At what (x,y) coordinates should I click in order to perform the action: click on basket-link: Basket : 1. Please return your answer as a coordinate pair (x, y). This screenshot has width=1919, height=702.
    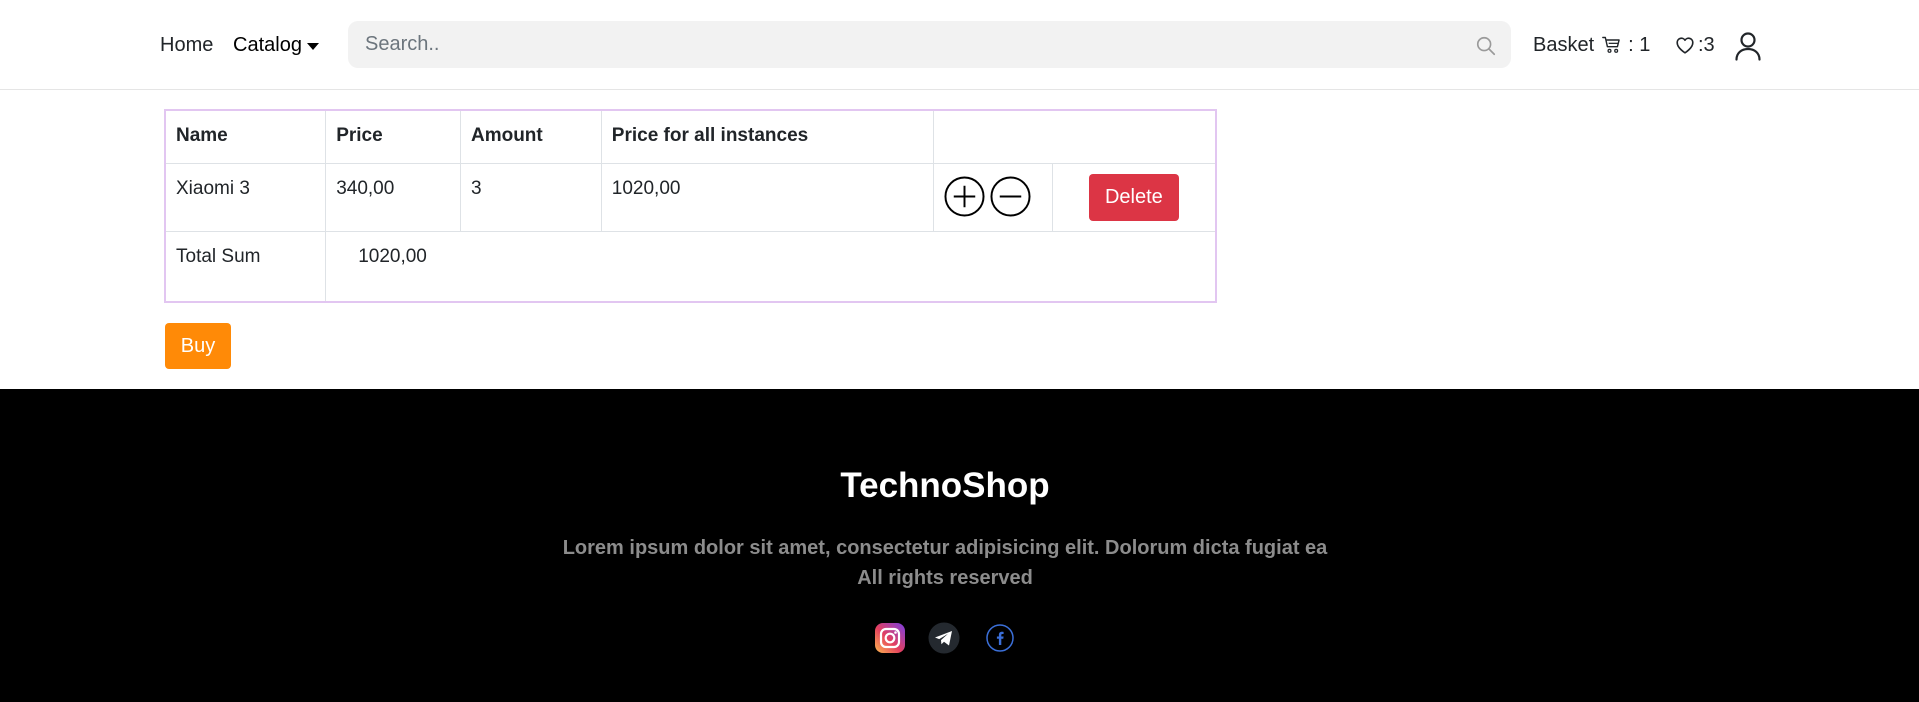
    Looking at the image, I should click on (1591, 45).